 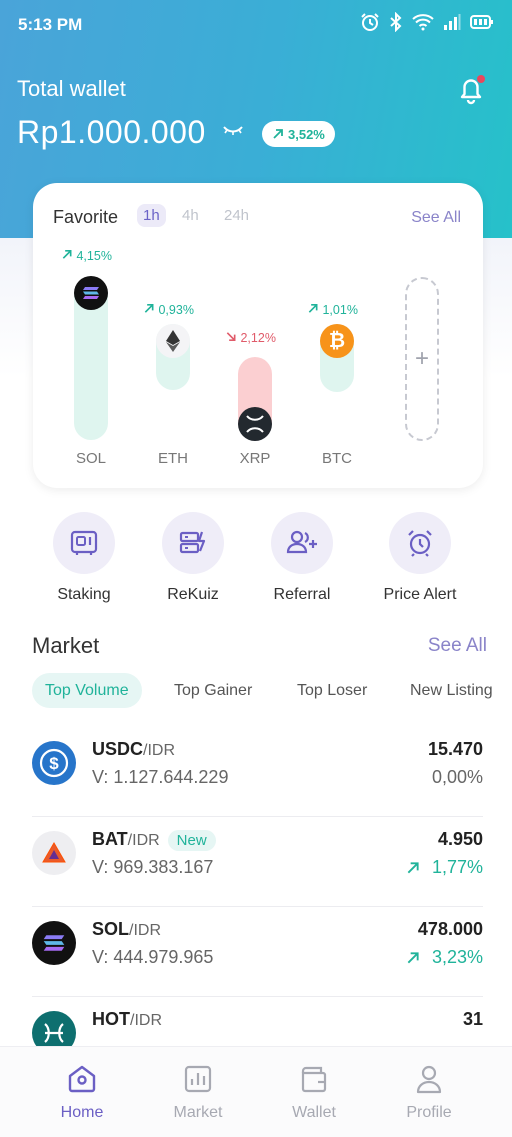 I want to click on wallet-change-badge: 3,52%, so click(x=298, y=134).